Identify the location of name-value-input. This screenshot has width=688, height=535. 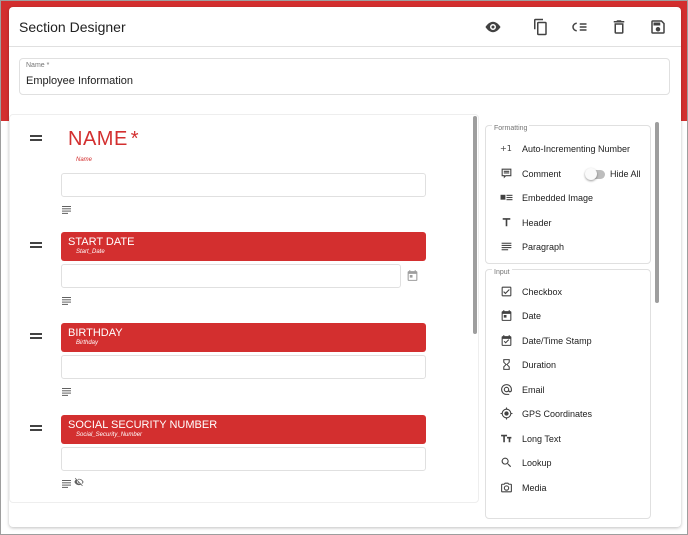
(243, 185).